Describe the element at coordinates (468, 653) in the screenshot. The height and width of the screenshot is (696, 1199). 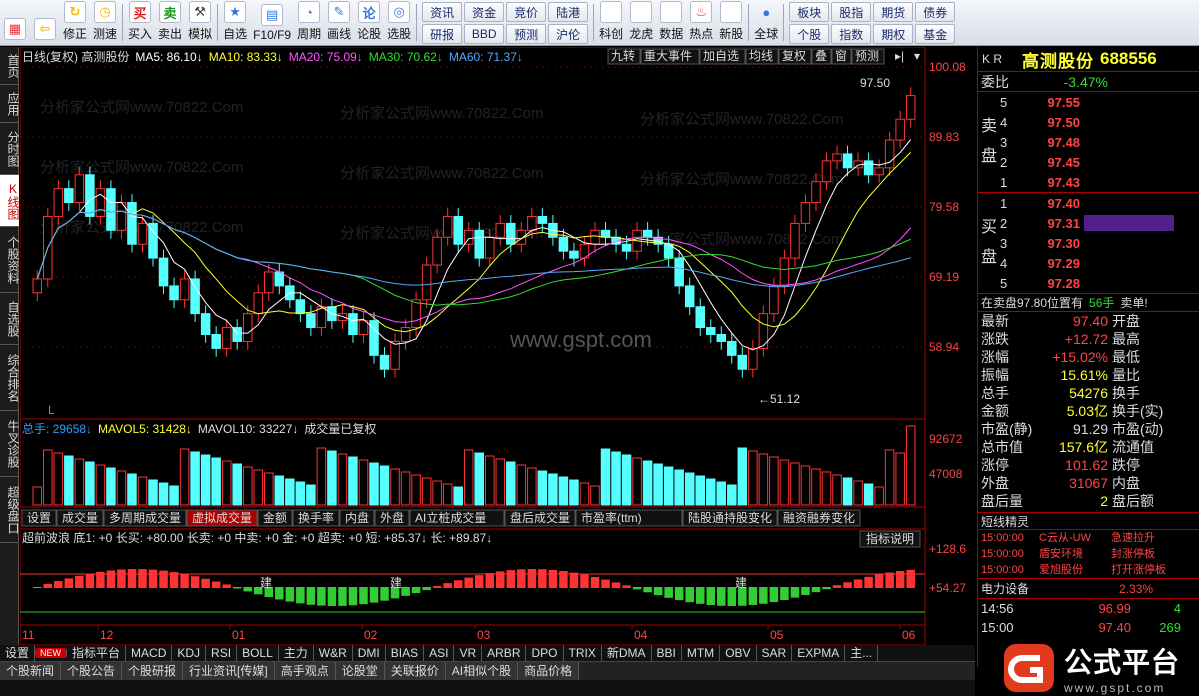
I see `indicator-tab: VR` at that location.